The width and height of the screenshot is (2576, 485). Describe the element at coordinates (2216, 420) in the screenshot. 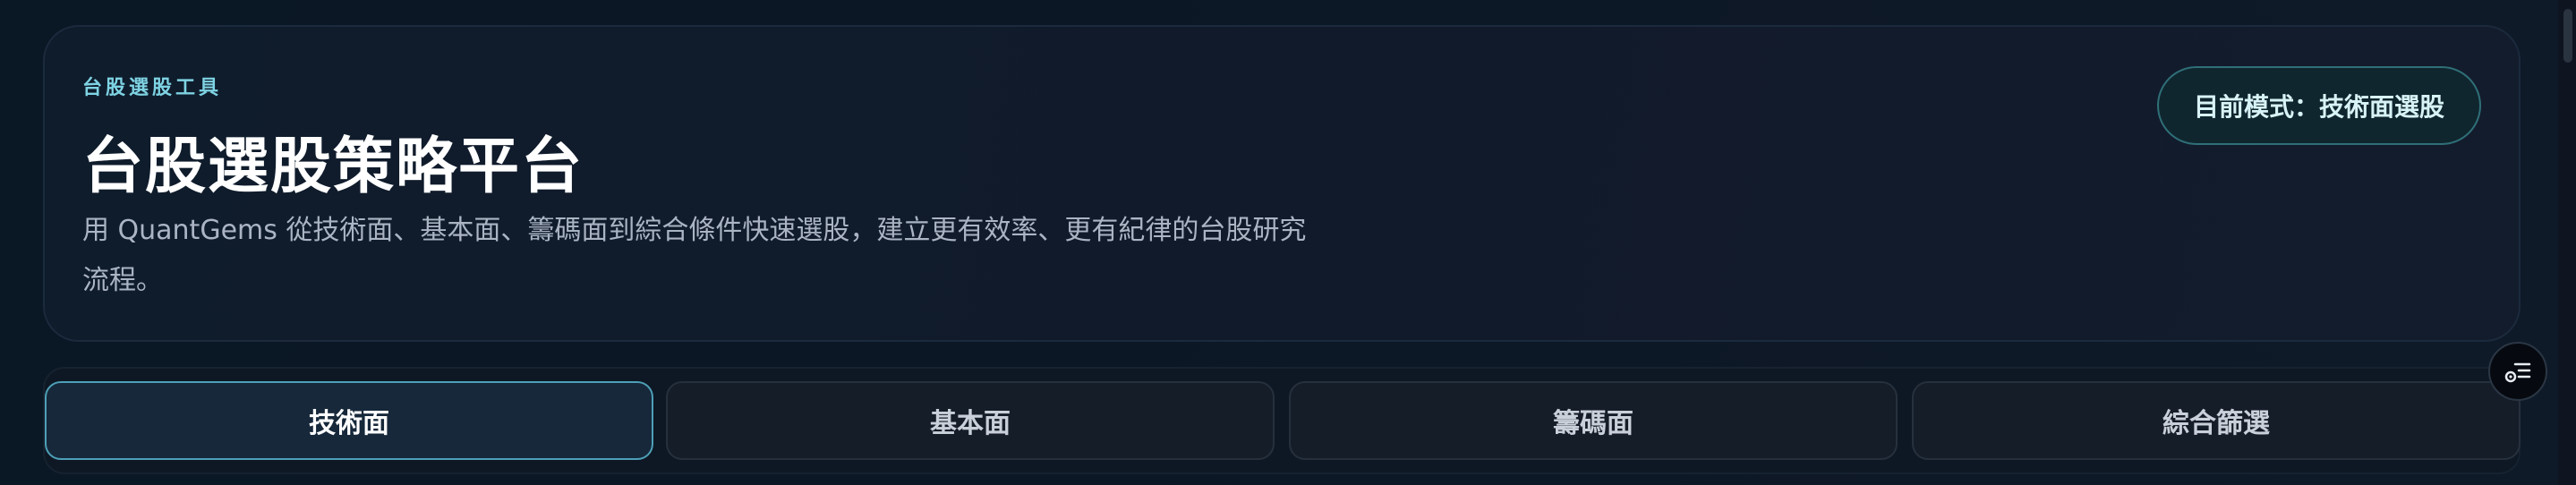

I see `tab-combined: 綜合篩選` at that location.